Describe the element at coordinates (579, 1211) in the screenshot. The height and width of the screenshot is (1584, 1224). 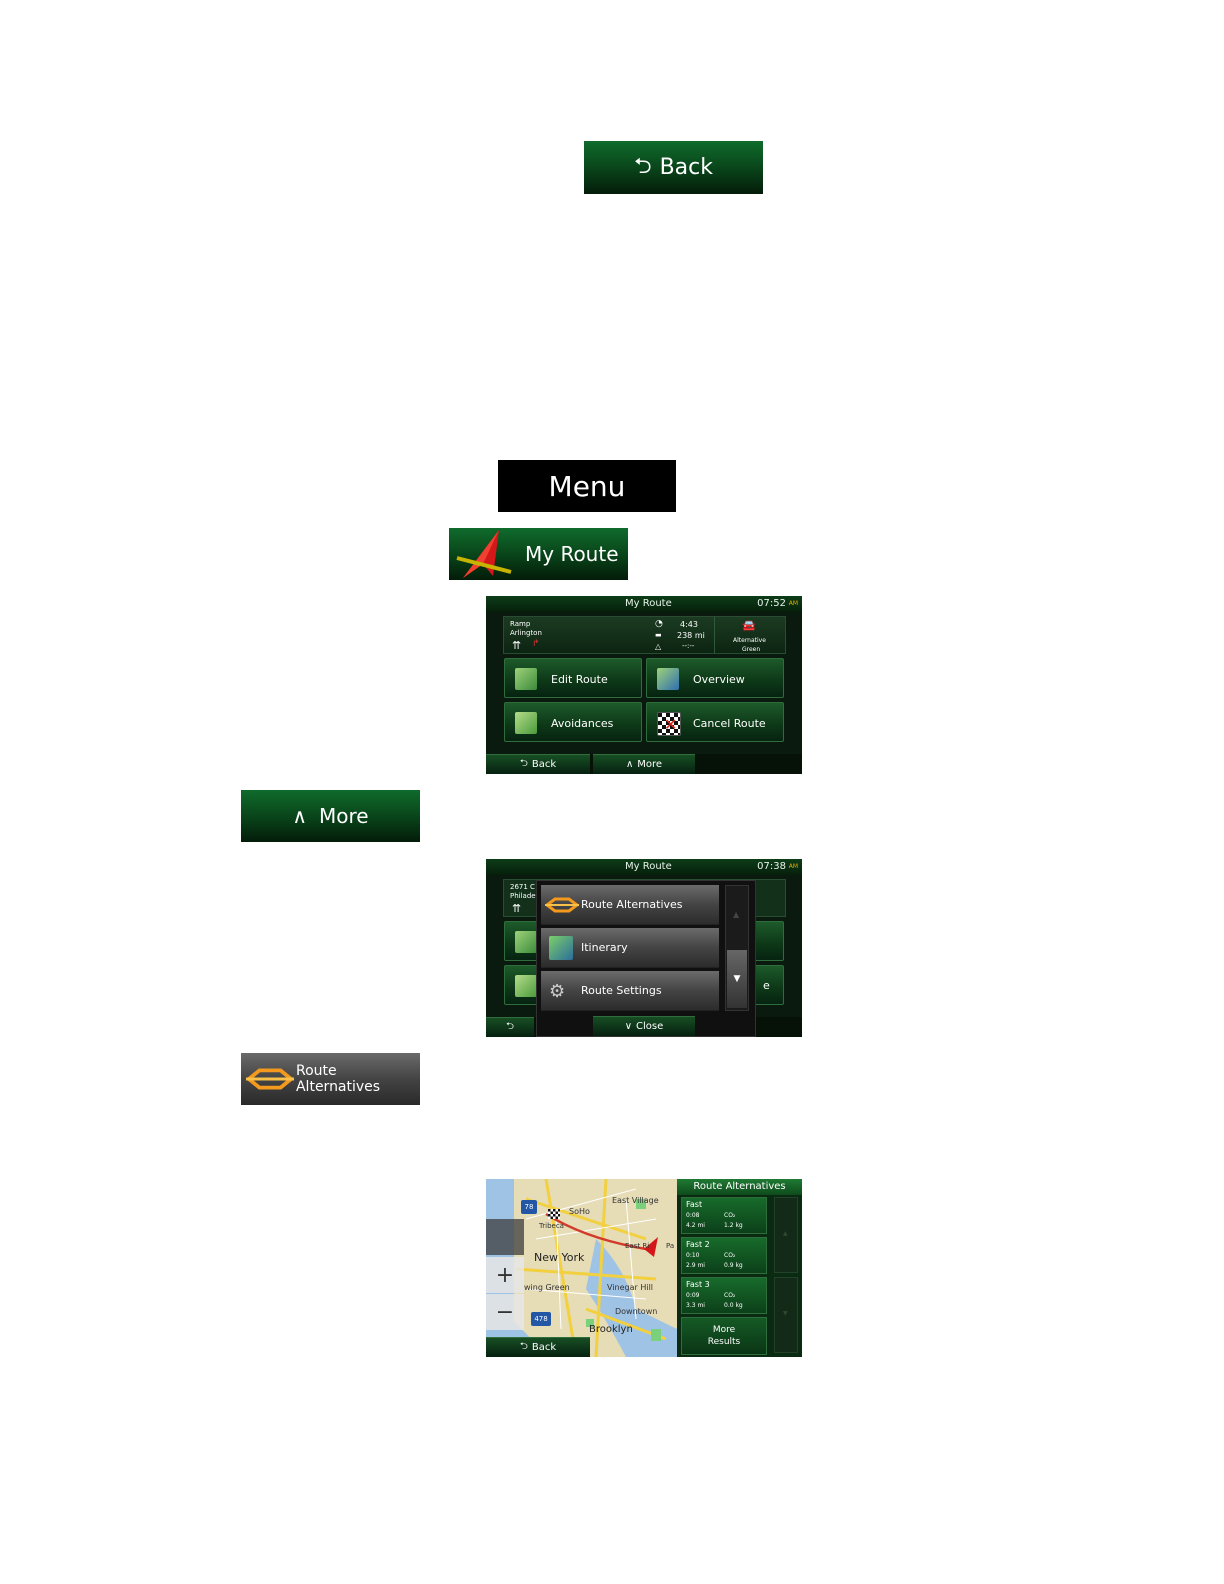
I see `map-label: SoHo` at that location.